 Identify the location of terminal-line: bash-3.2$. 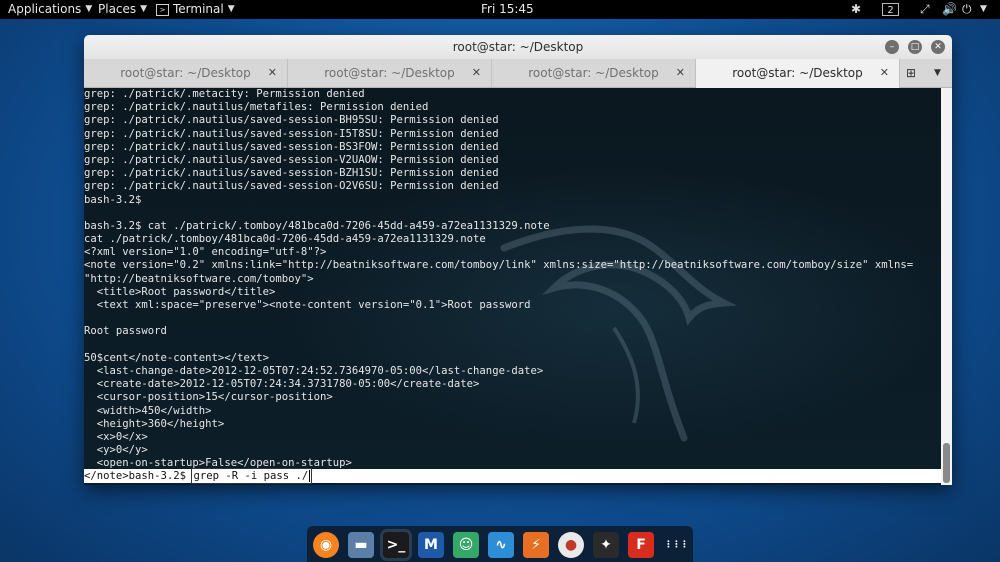
(113, 199).